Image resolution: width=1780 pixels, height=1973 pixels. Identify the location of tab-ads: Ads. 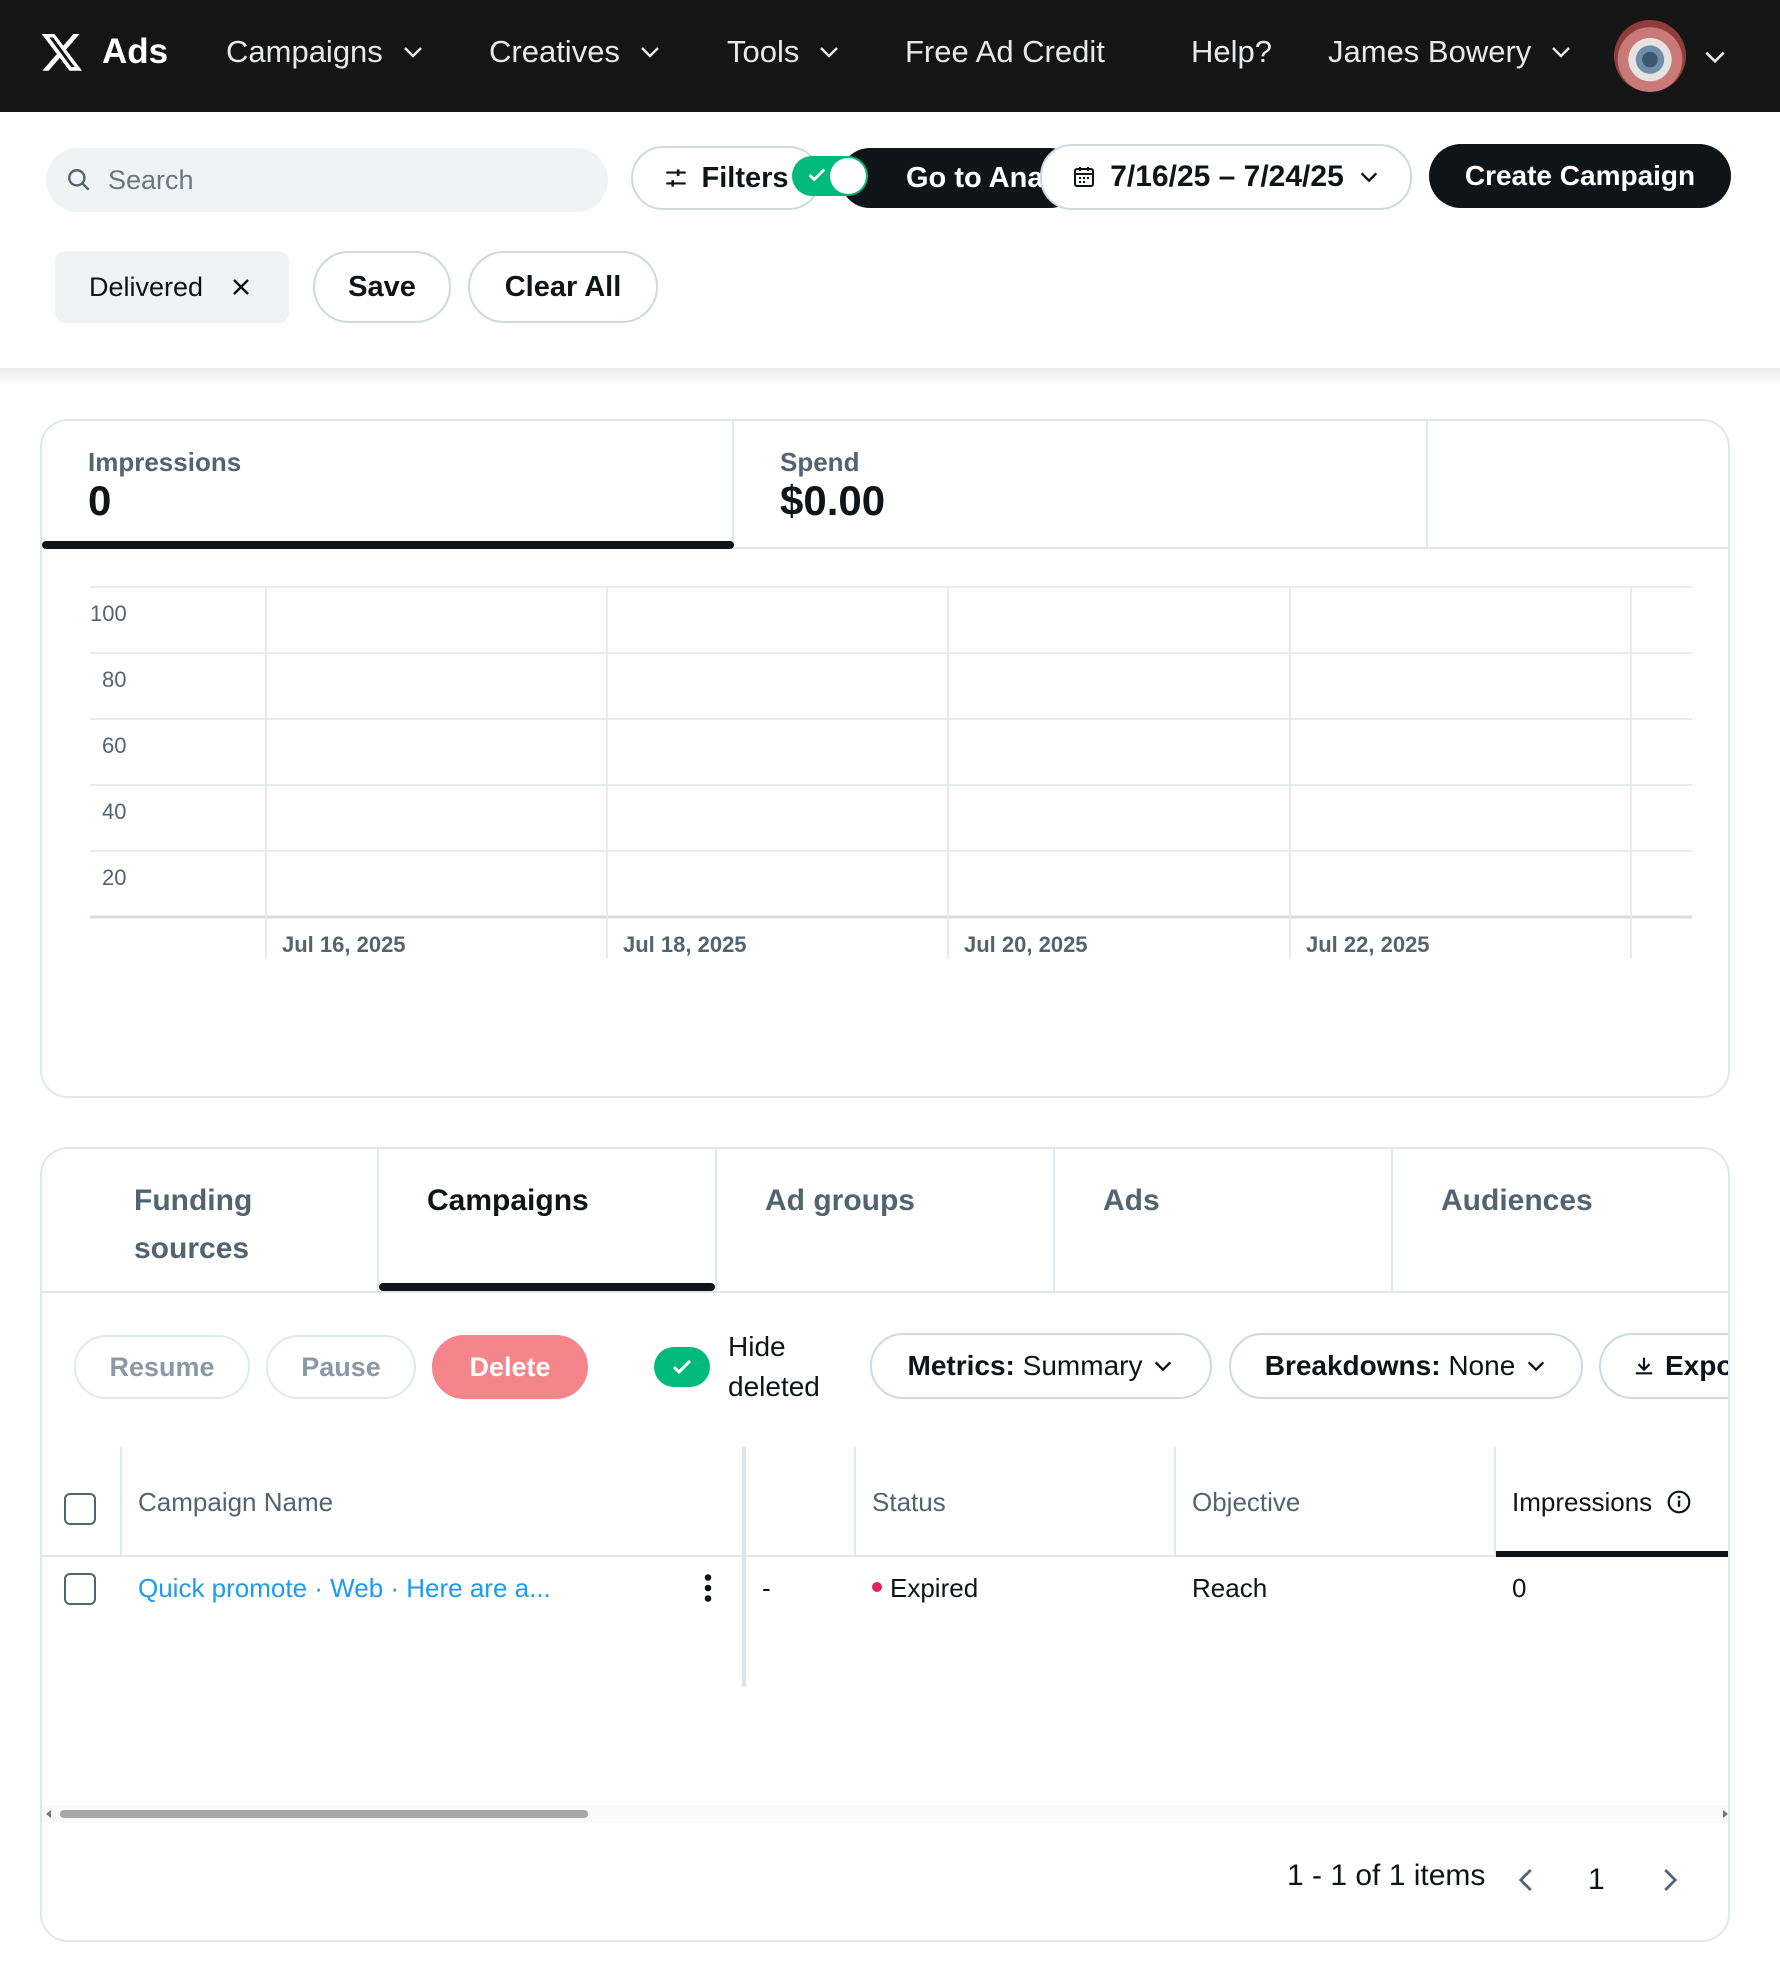
(1224, 1221).